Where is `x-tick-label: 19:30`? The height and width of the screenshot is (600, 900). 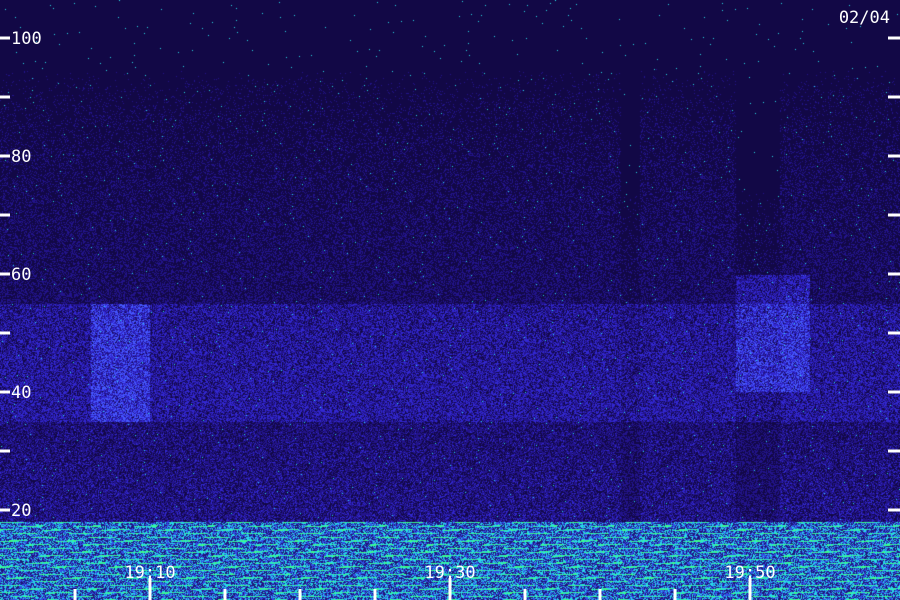
x-tick-label: 19:30 is located at coordinates (449, 573).